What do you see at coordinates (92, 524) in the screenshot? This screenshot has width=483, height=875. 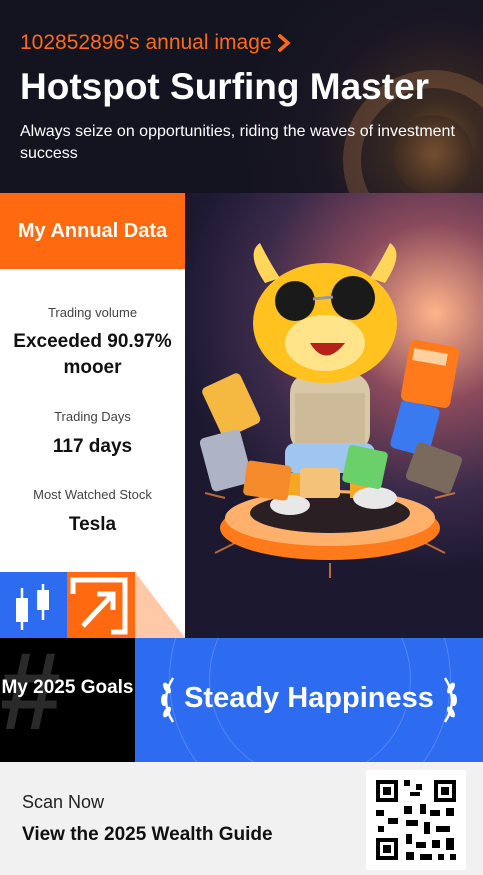 I see `stat-value-most-watched: Tesla` at bounding box center [92, 524].